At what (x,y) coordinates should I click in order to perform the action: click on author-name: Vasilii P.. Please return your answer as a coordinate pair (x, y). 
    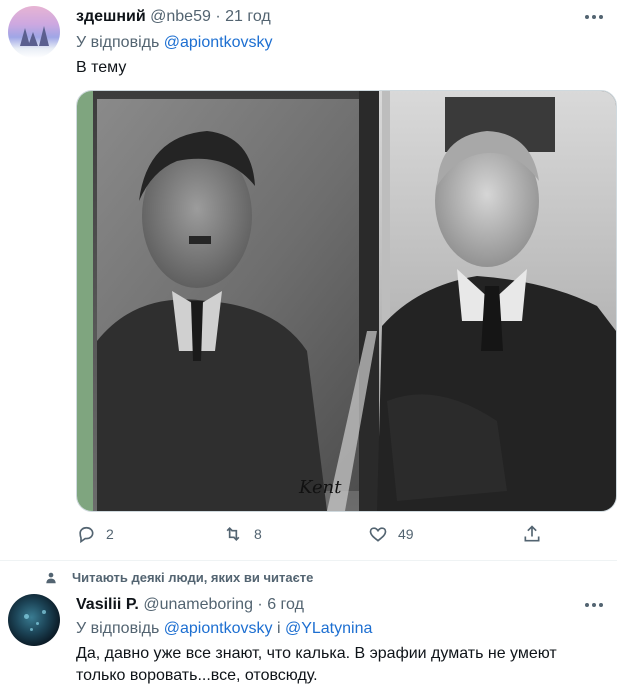
    Looking at the image, I should click on (107, 604).